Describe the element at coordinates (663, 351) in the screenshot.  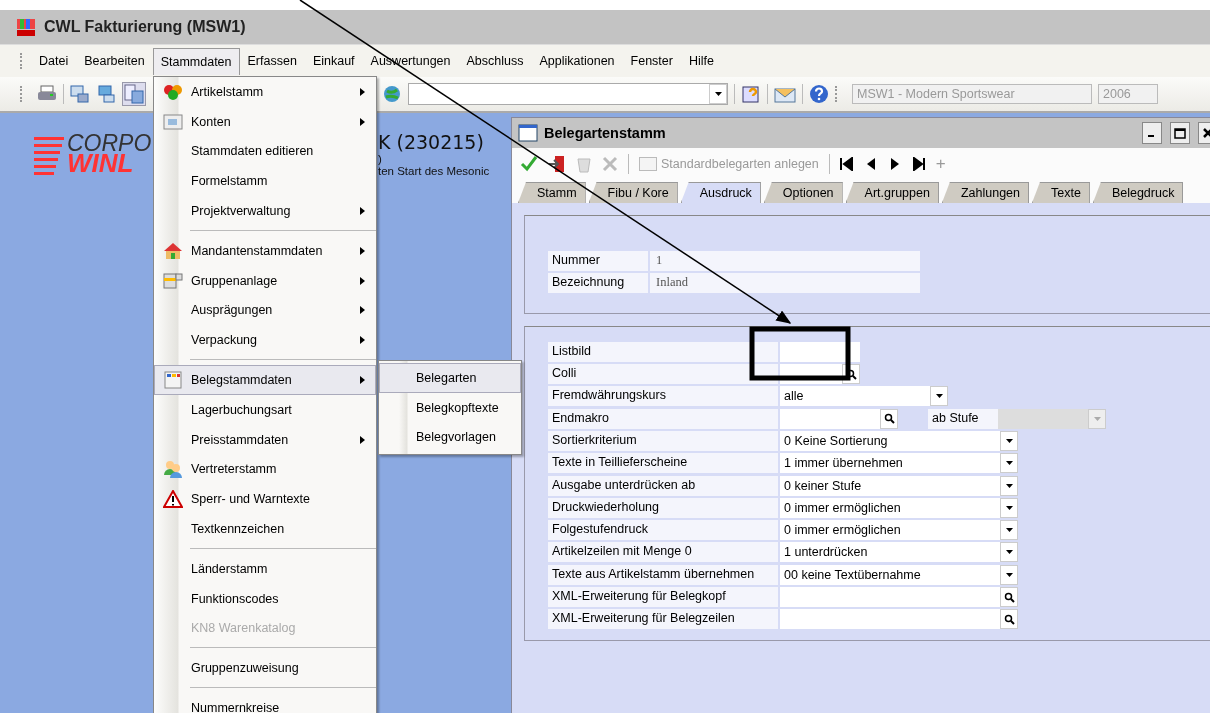
I see `field-label: Listbild` at that location.